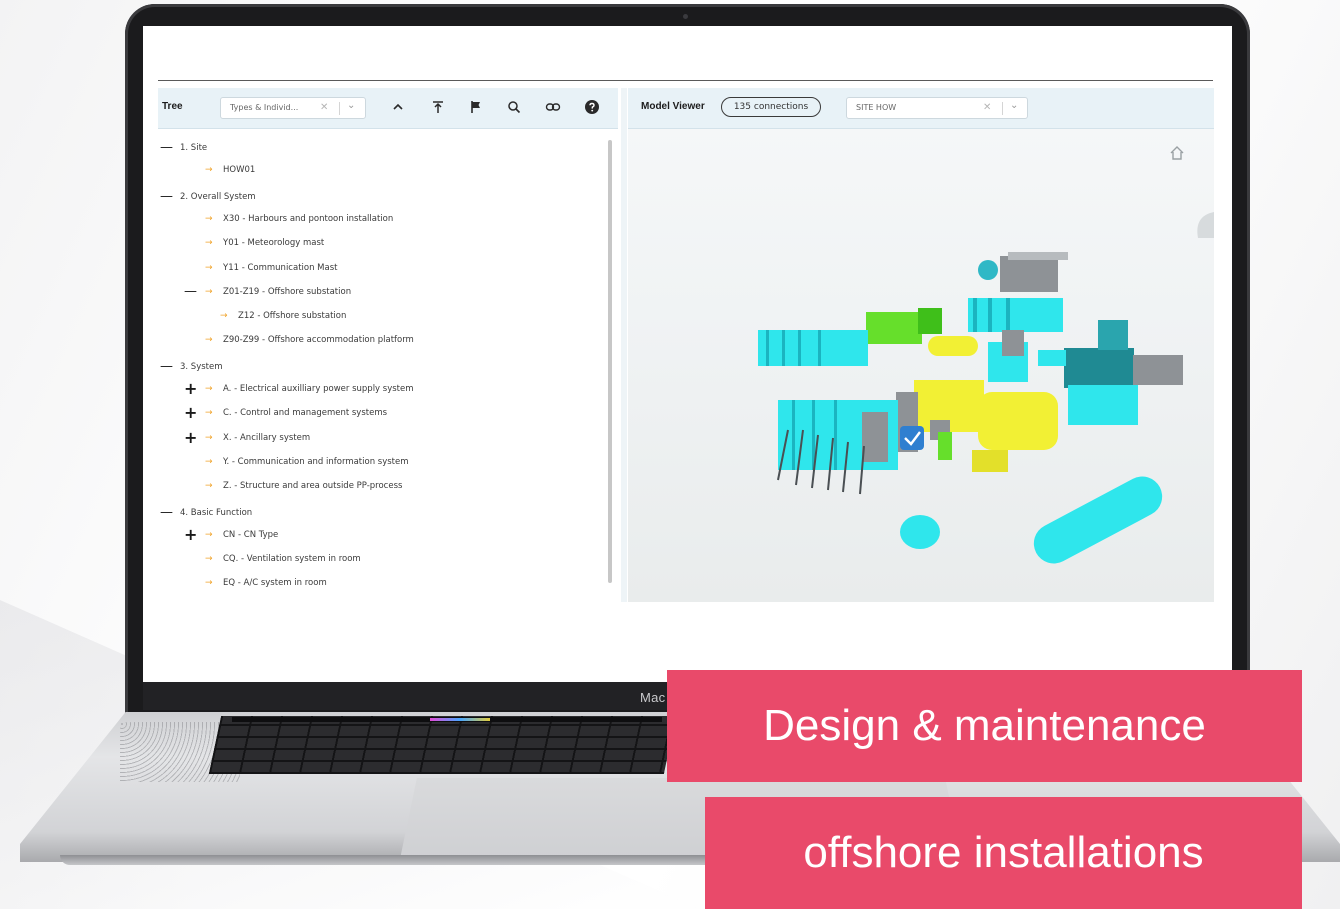  I want to click on tree-item: Z12 - Offshore substation, so click(292, 316).